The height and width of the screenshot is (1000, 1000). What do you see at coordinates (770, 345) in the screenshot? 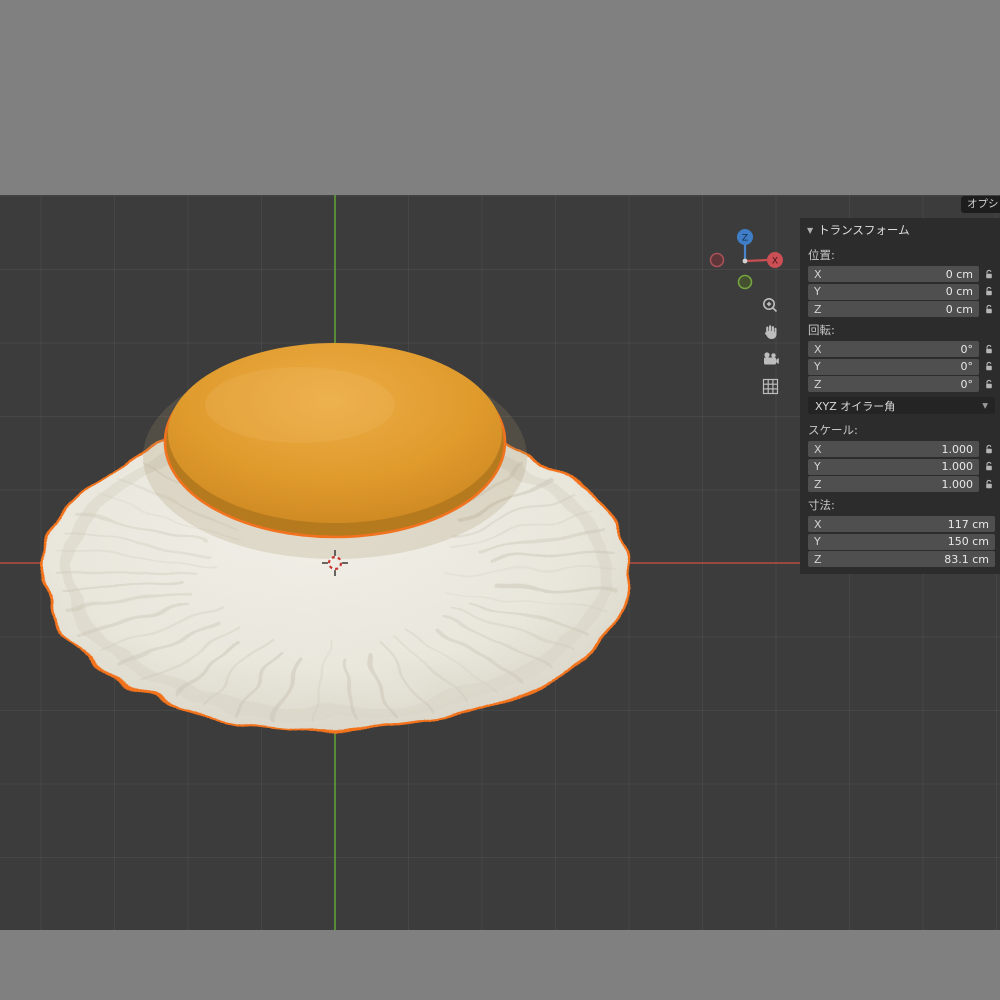
I see `viewport-tools` at bounding box center [770, 345].